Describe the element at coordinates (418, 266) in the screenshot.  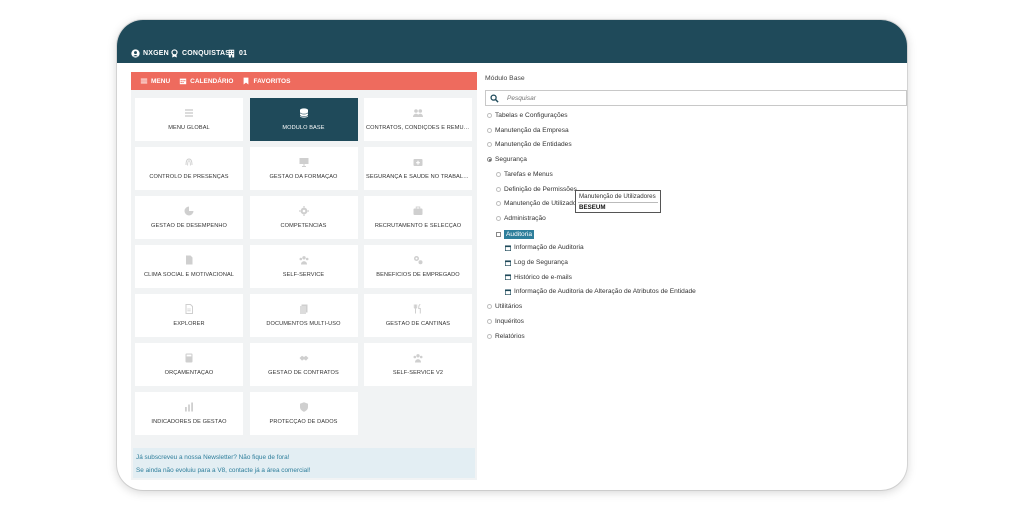
I see `module-tile: BENEFÍCIOS DE EMPREGADO` at that location.